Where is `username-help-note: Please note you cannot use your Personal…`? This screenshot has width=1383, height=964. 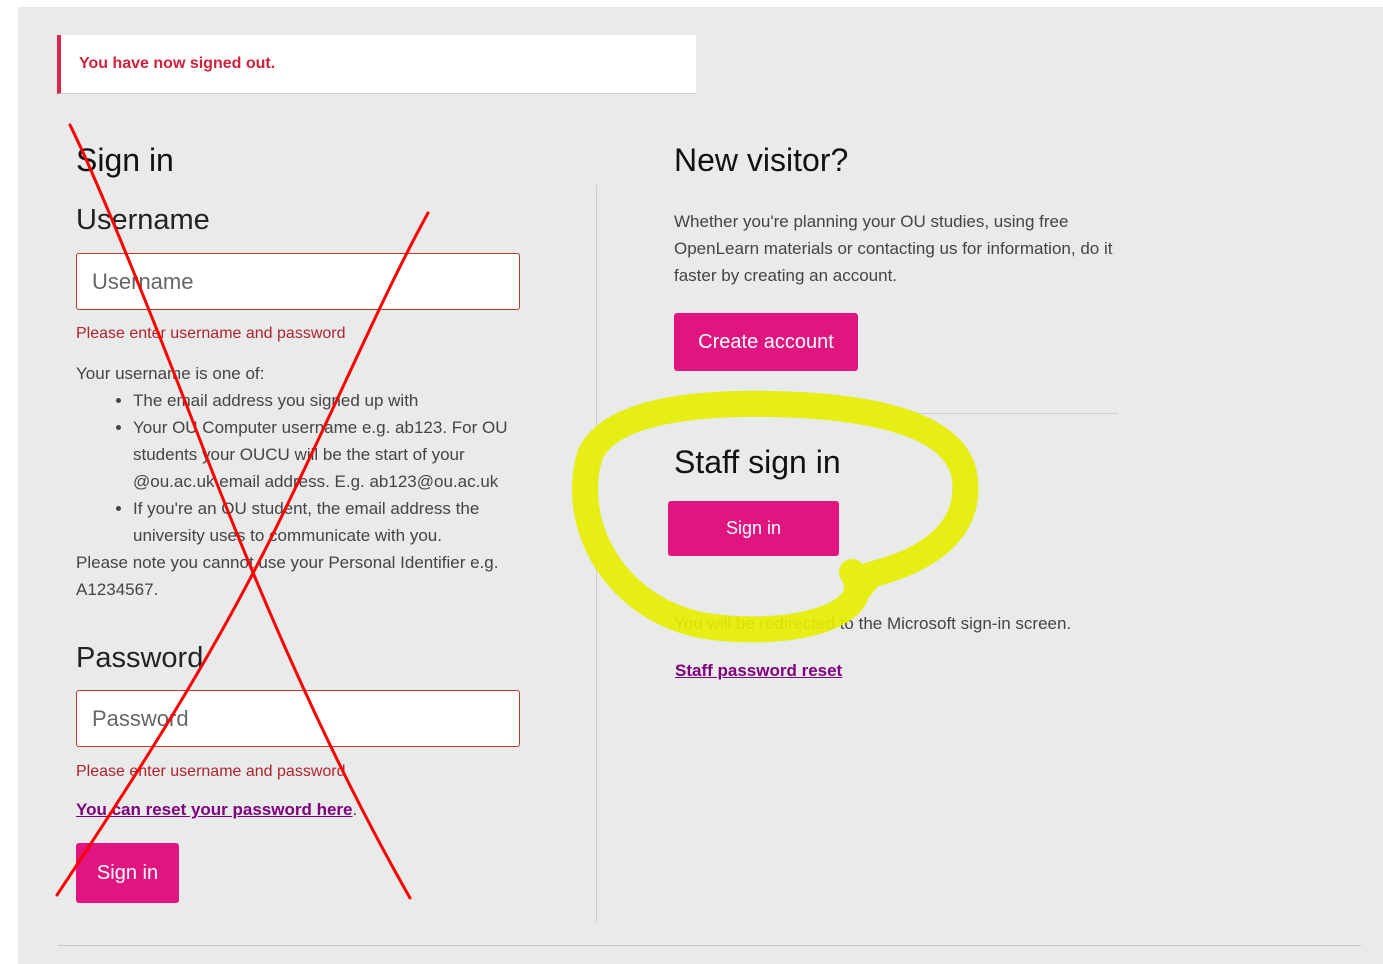
username-help-note: Please note you cannot use your Personal… is located at coordinates (287, 576).